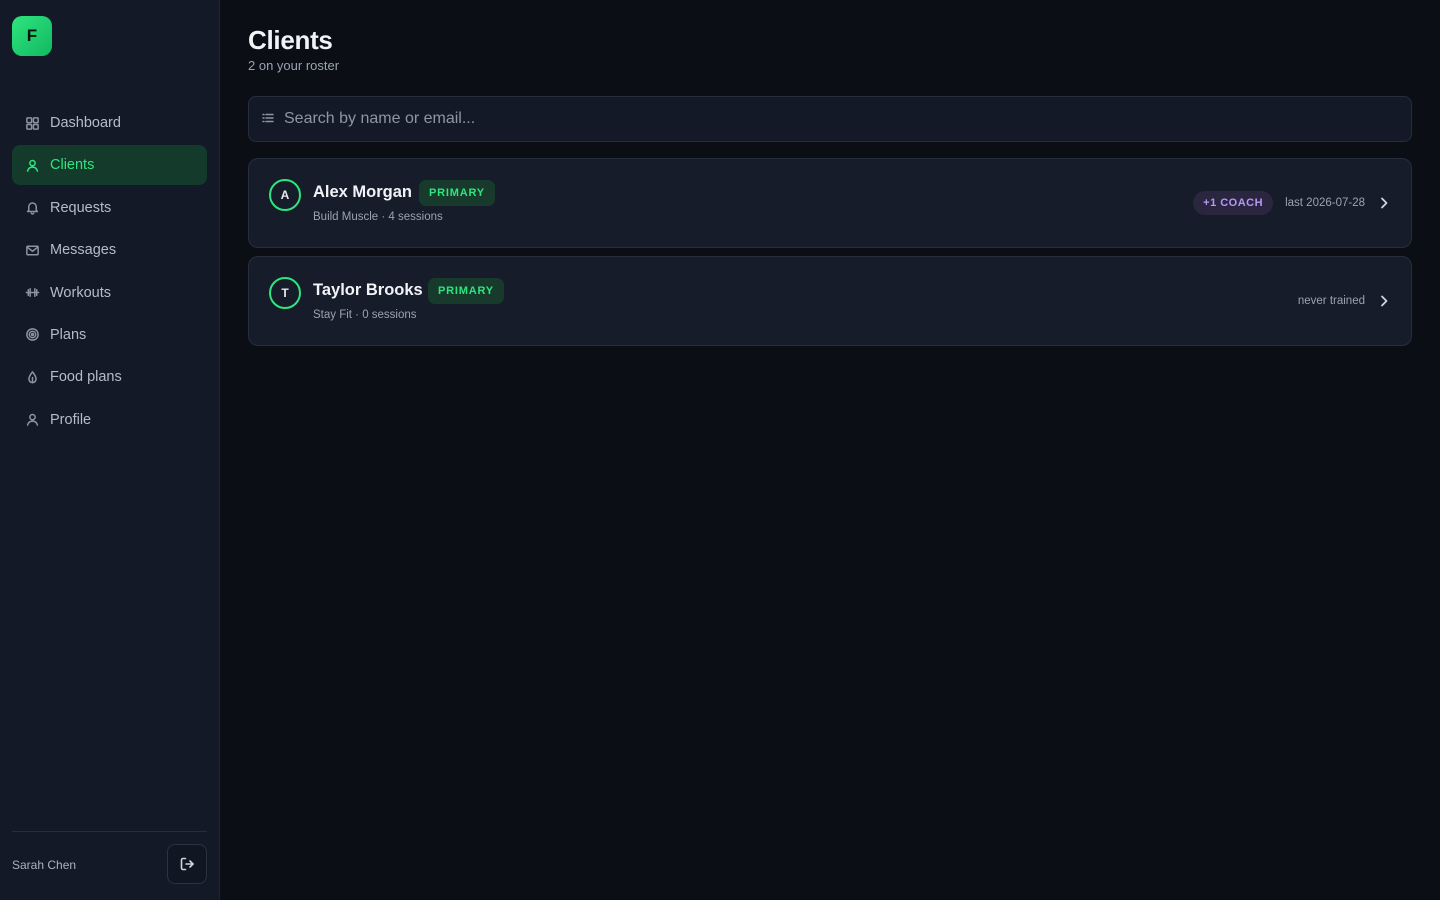  I want to click on last-session: never trained, so click(1331, 301).